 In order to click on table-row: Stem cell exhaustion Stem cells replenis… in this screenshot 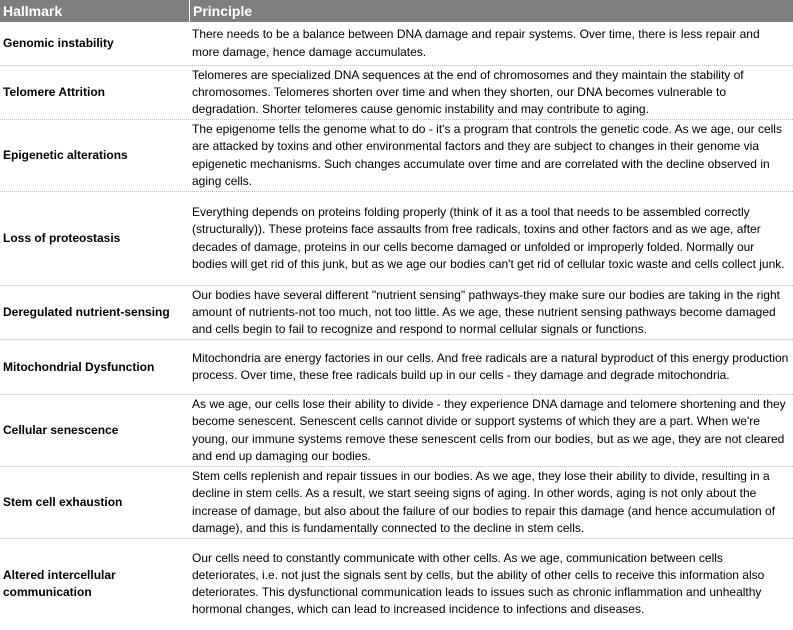, I will do `click(396, 503)`.